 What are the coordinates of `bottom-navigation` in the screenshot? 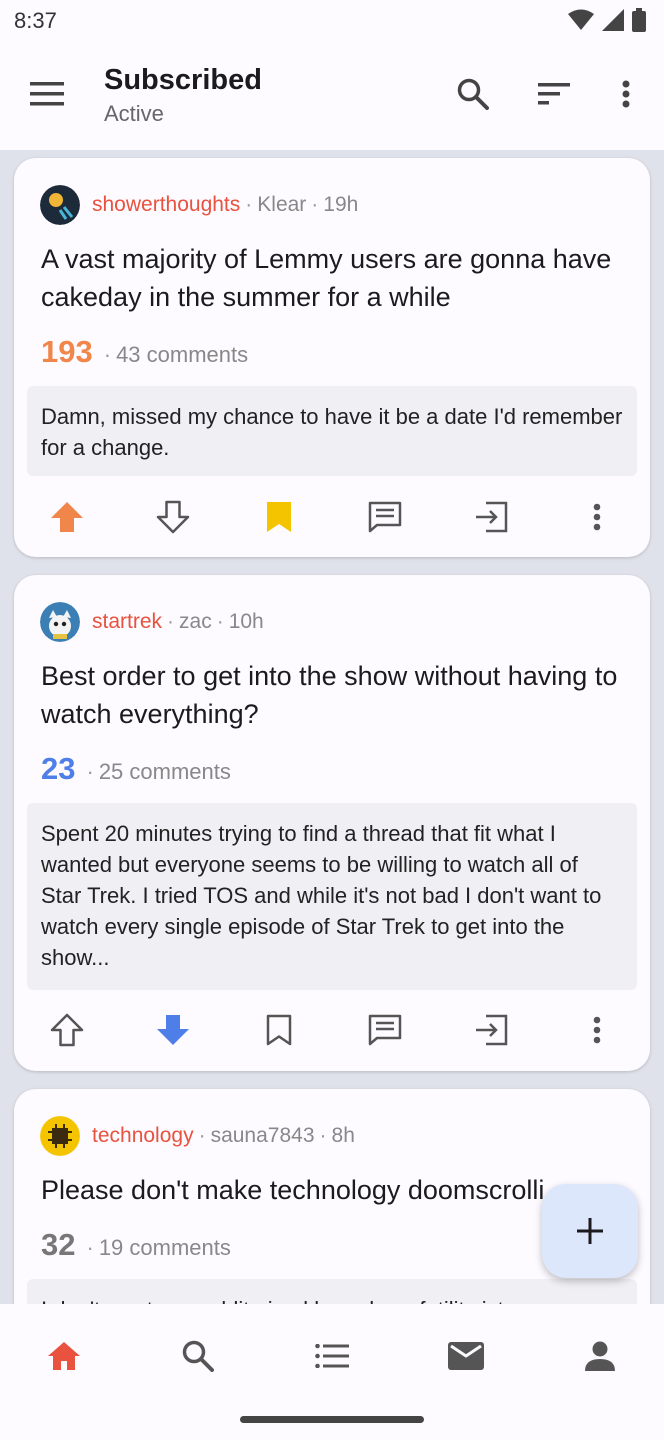 It's located at (332, 1372).